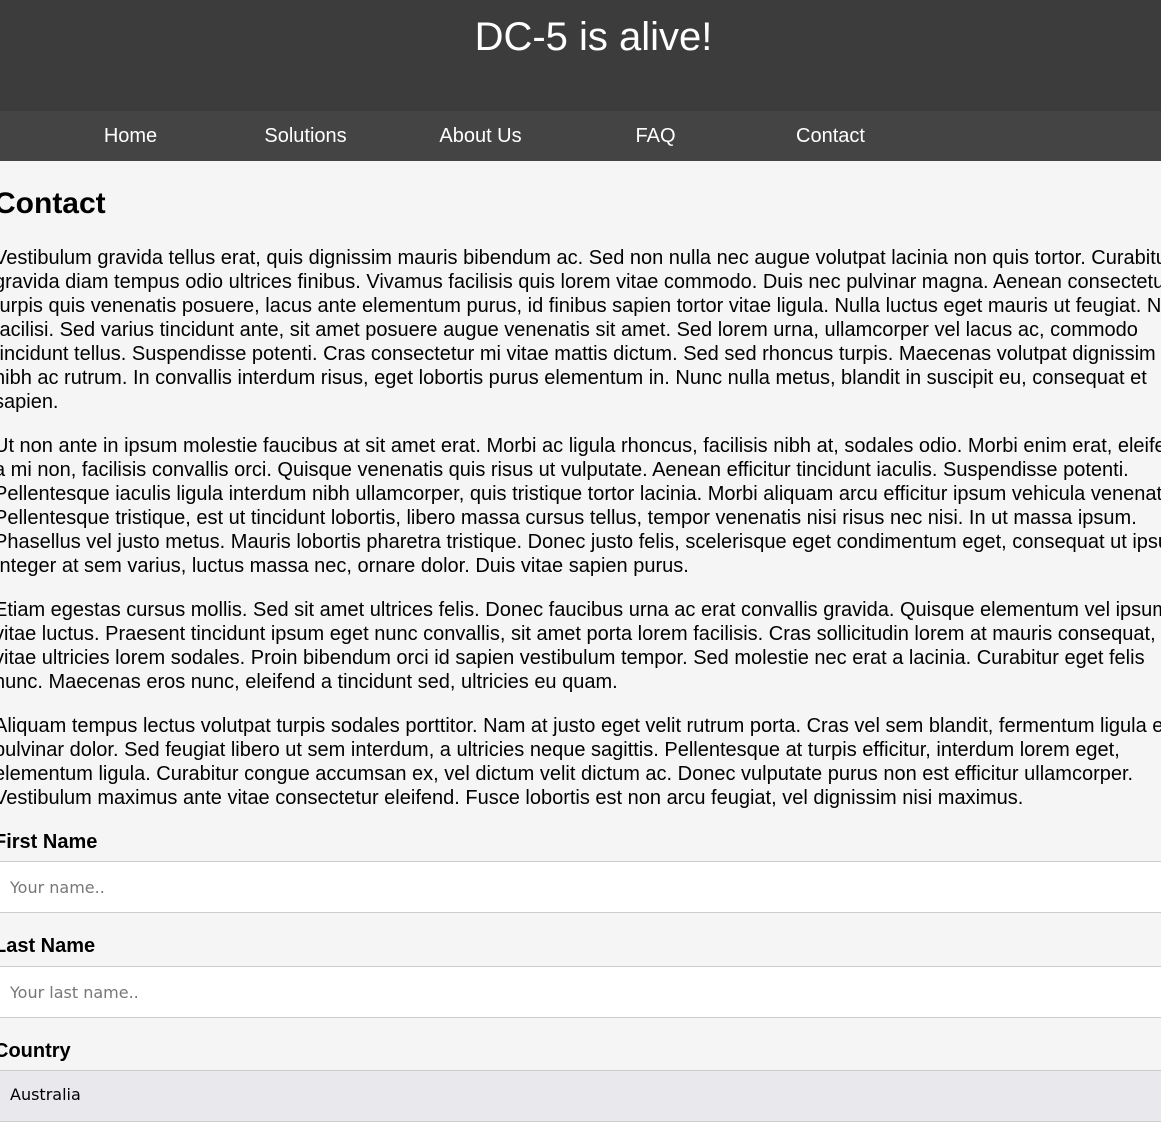 This screenshot has width=1161, height=1122. What do you see at coordinates (53, 203) in the screenshot?
I see `page-title: Contact` at bounding box center [53, 203].